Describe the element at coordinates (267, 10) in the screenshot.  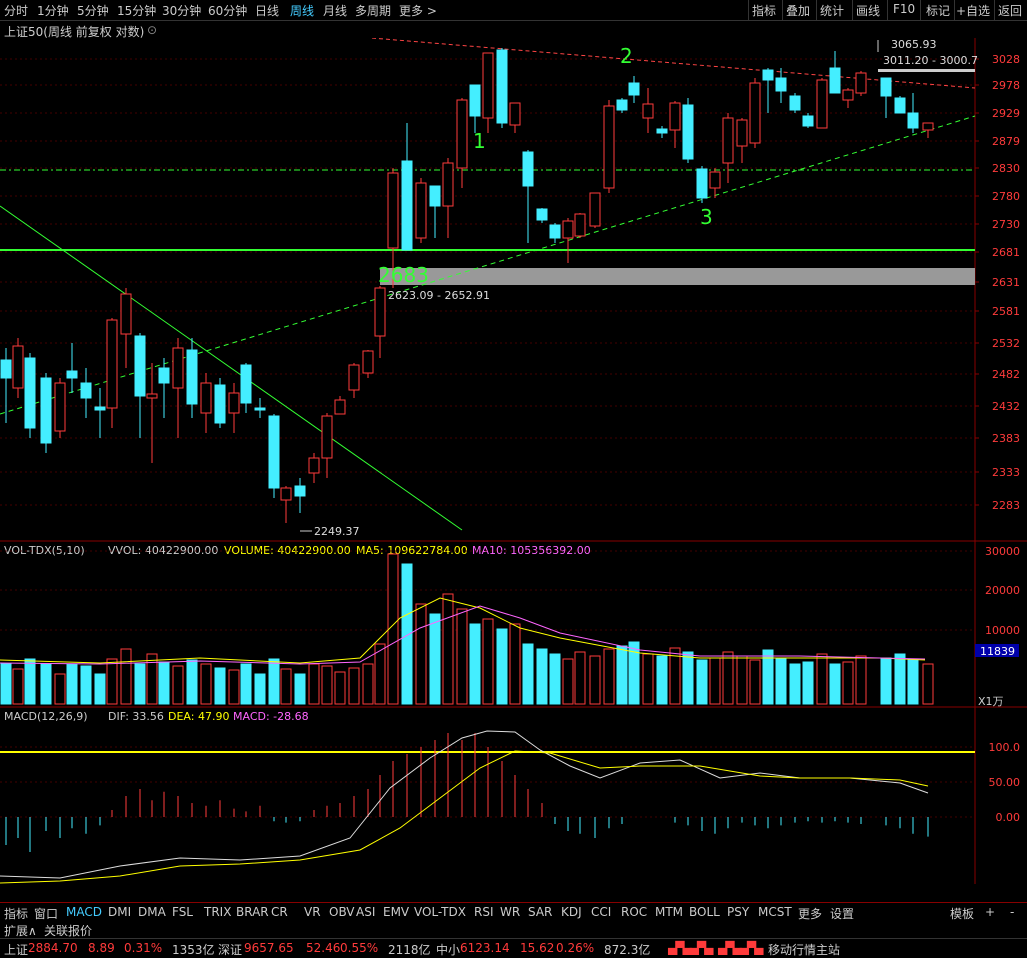
I see `period-tab-daily: 日线` at that location.